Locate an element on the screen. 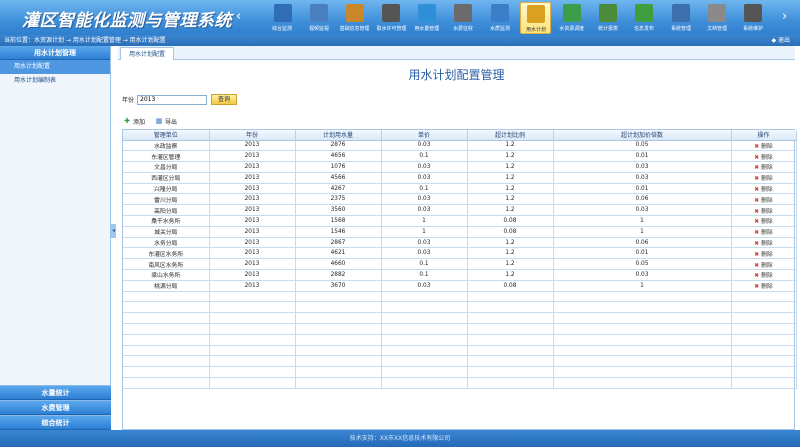  table-row: 雷川分局 2013 2375 0.03 1.2 0.06 ✖ 删除 is located at coordinates (460, 199).